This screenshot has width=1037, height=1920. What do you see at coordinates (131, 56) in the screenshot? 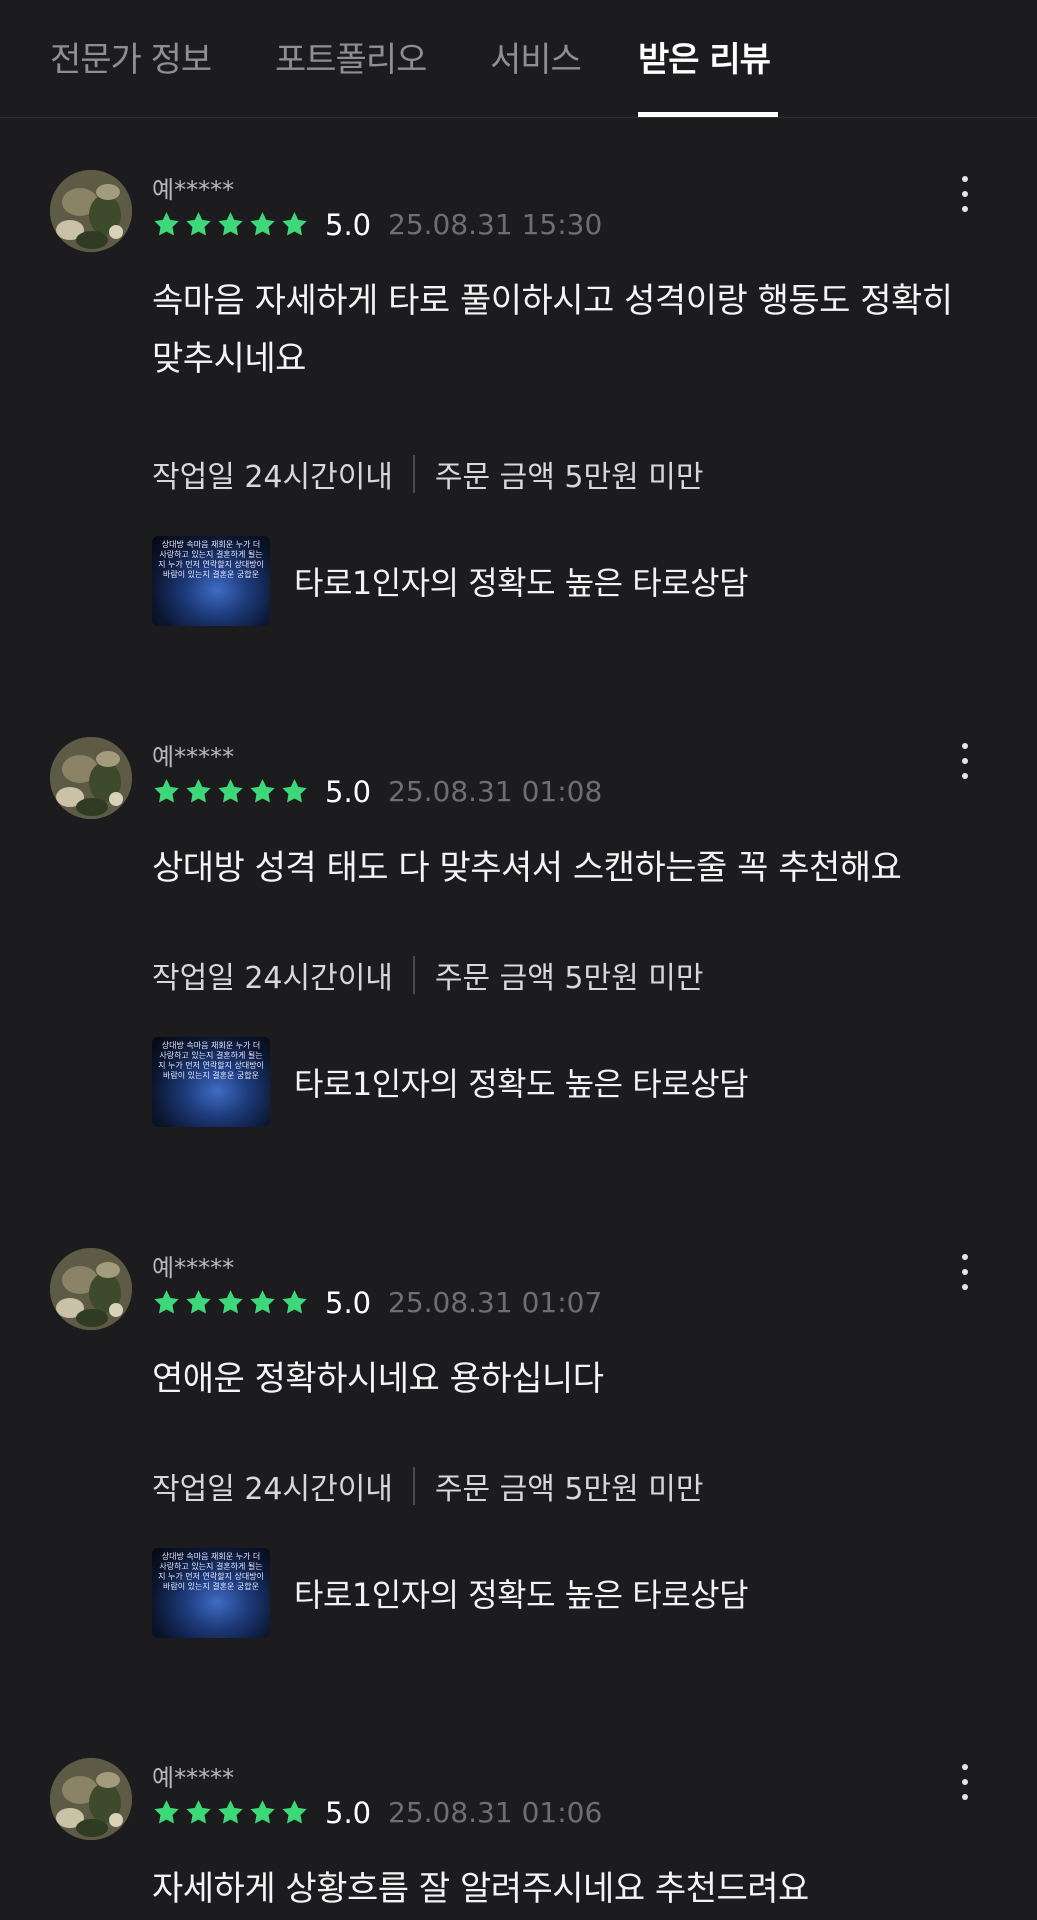
I see `tab-expert-info: 전문가 정보` at bounding box center [131, 56].